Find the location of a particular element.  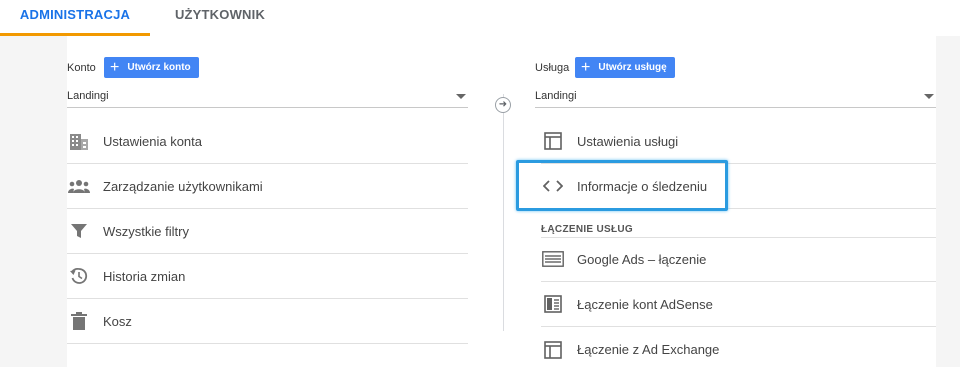

ad-exchange-icon is located at coordinates (553, 350).